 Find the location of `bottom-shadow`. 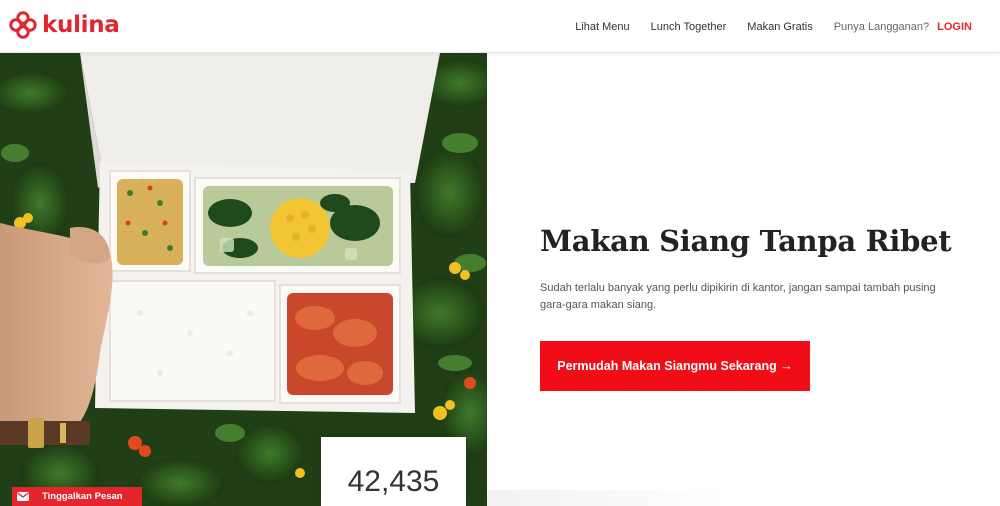

bottom-shadow is located at coordinates (607, 498).